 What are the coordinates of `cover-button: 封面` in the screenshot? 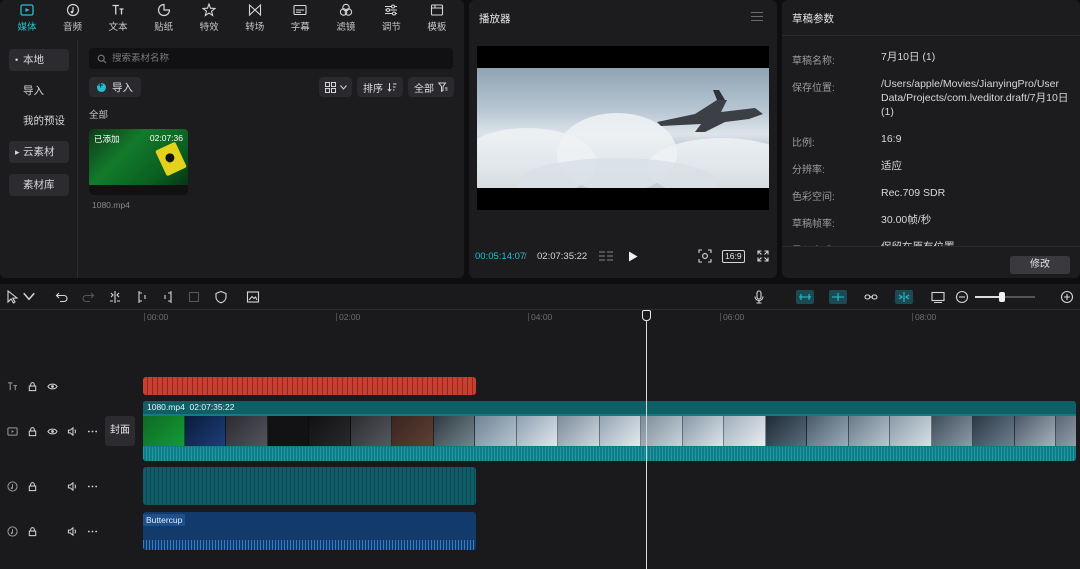 It's located at (120, 431).